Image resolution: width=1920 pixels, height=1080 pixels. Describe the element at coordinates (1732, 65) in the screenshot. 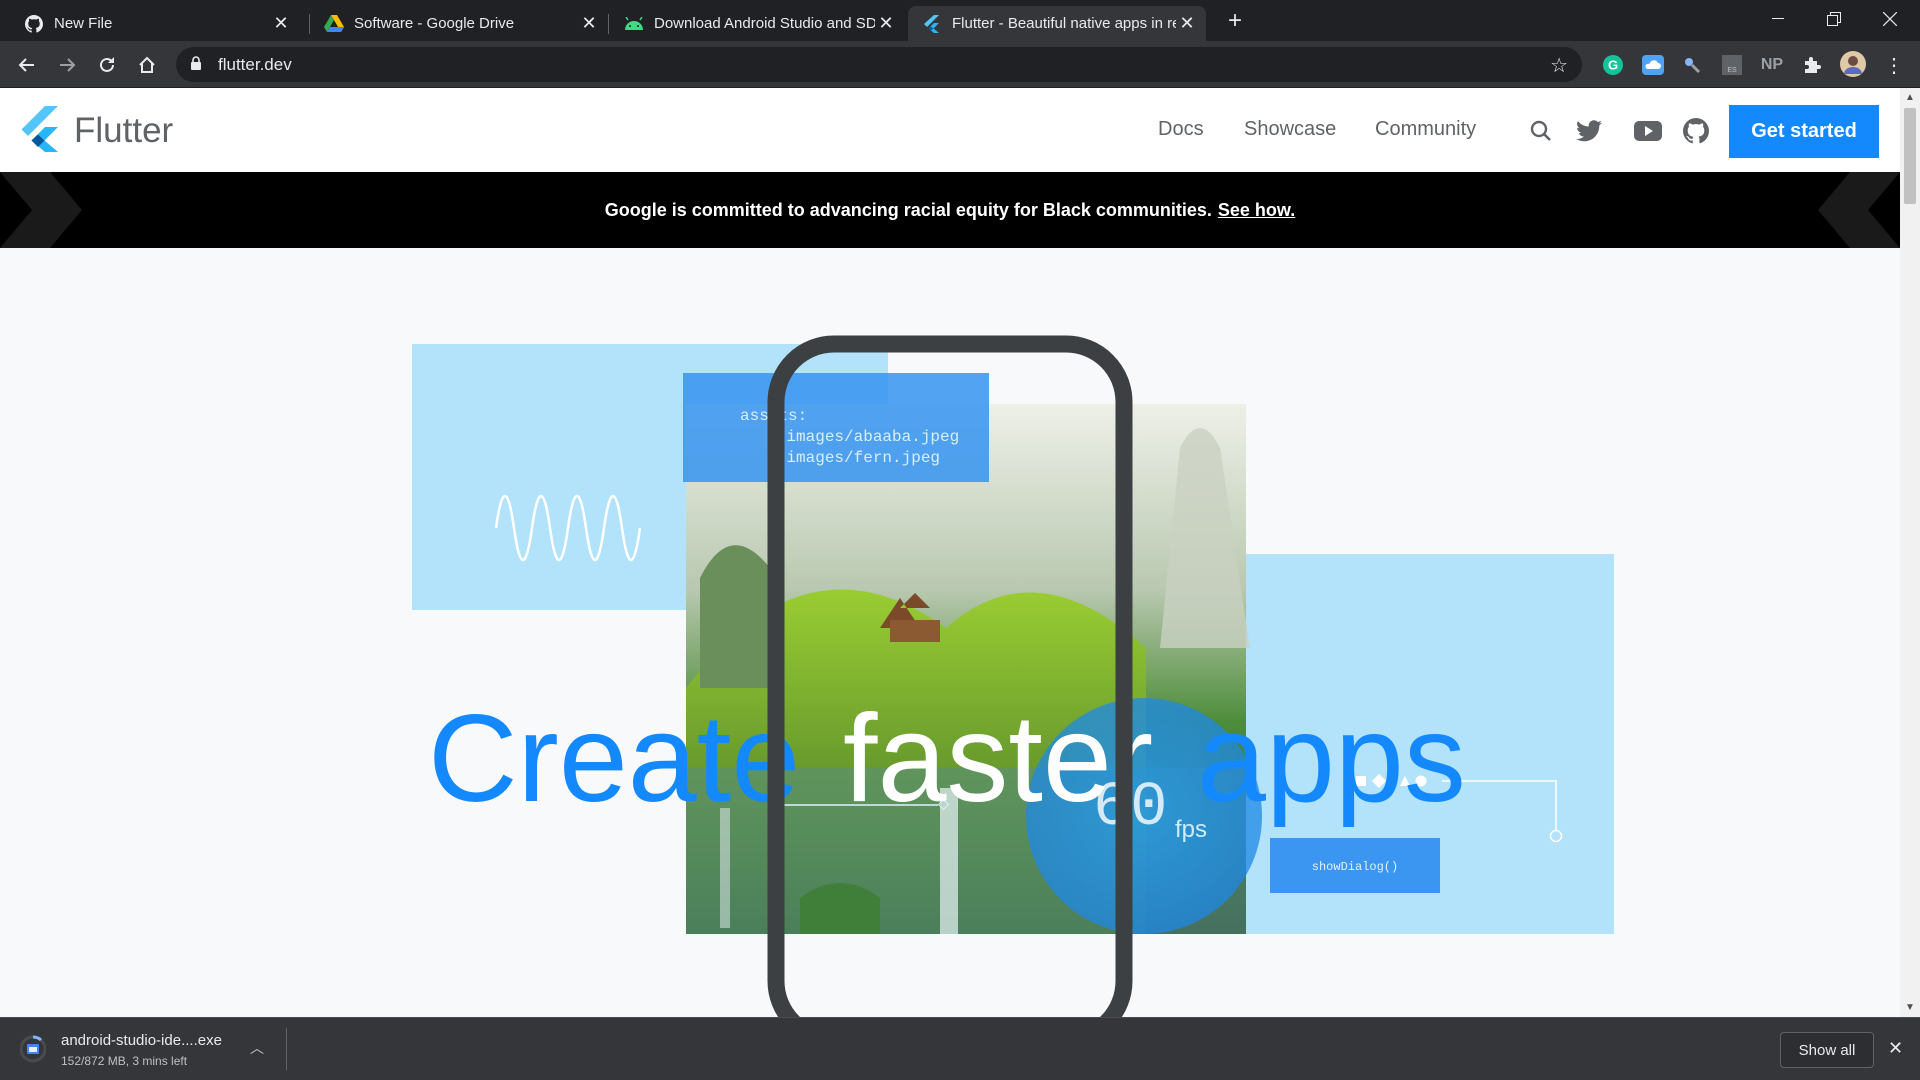

I see `es-icon: ES` at that location.